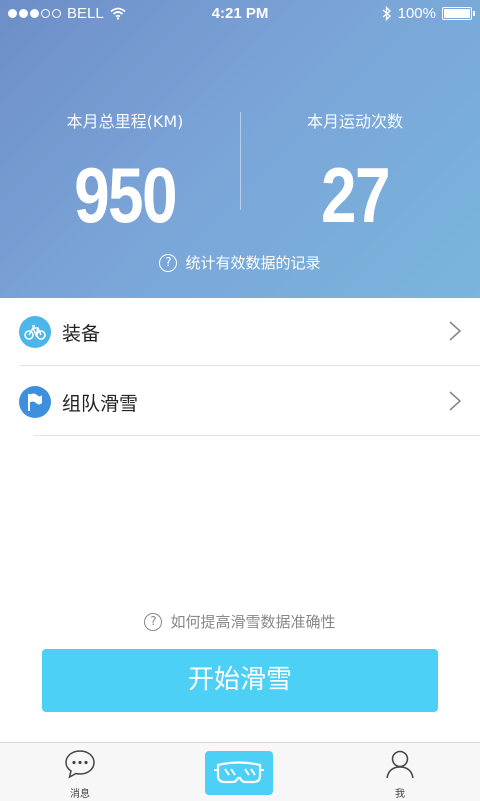 Image resolution: width=480 pixels, height=801 pixels. I want to click on tab-me: 我, so click(400, 774).